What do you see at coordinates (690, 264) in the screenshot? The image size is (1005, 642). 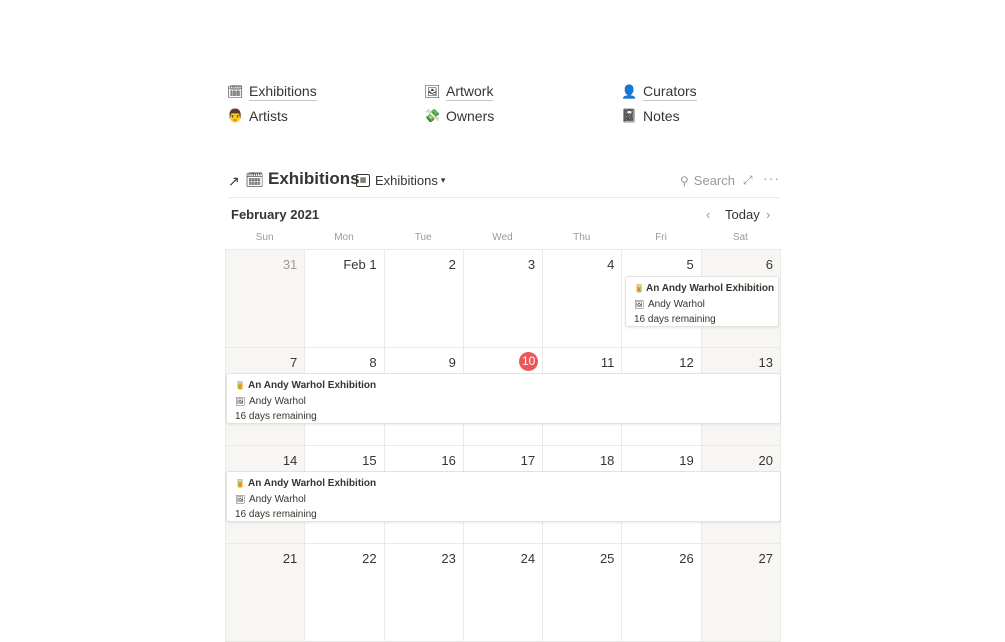 I see `day-number: 5` at bounding box center [690, 264].